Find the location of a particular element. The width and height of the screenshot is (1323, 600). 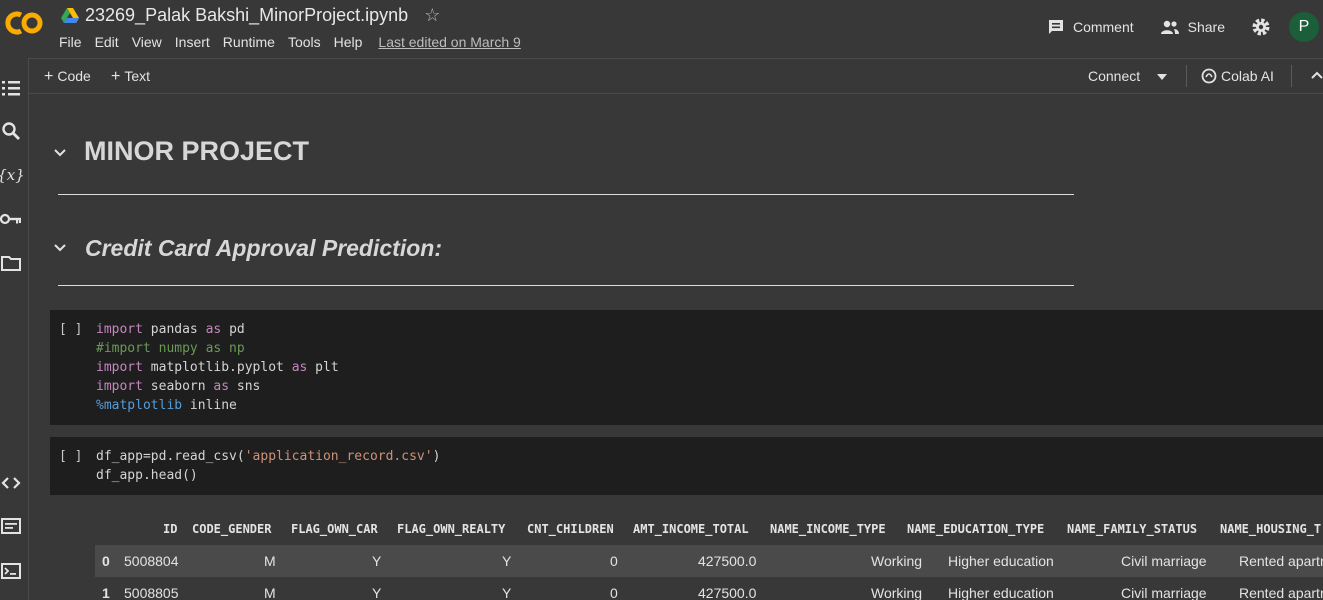

share-button: Share is located at coordinates (1192, 27).